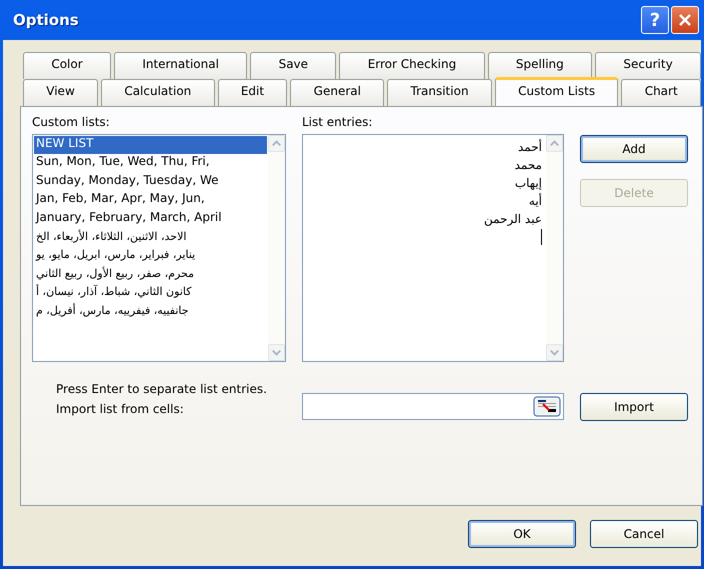 The image size is (704, 569). What do you see at coordinates (648, 65) in the screenshot?
I see `tab: Security` at bounding box center [648, 65].